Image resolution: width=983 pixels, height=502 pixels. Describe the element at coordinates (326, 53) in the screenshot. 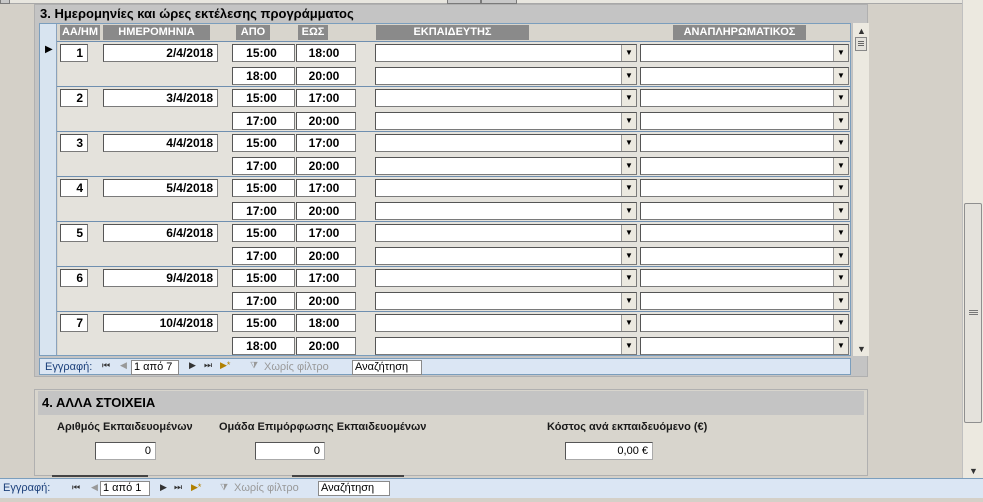

I see `time-to-field: 18:00` at that location.